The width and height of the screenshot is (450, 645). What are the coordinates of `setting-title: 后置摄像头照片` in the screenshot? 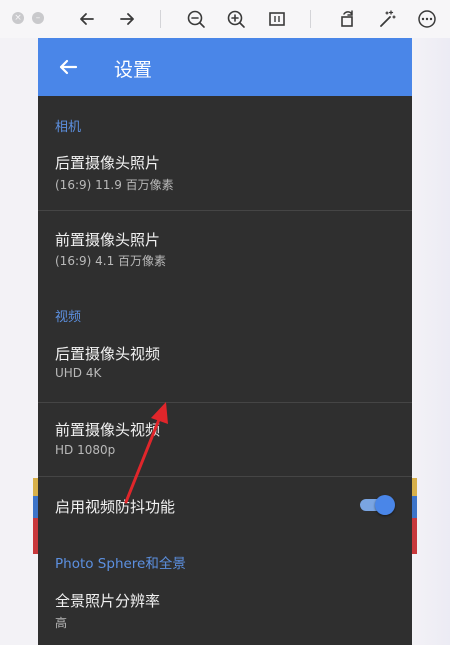 It's located at (108, 163).